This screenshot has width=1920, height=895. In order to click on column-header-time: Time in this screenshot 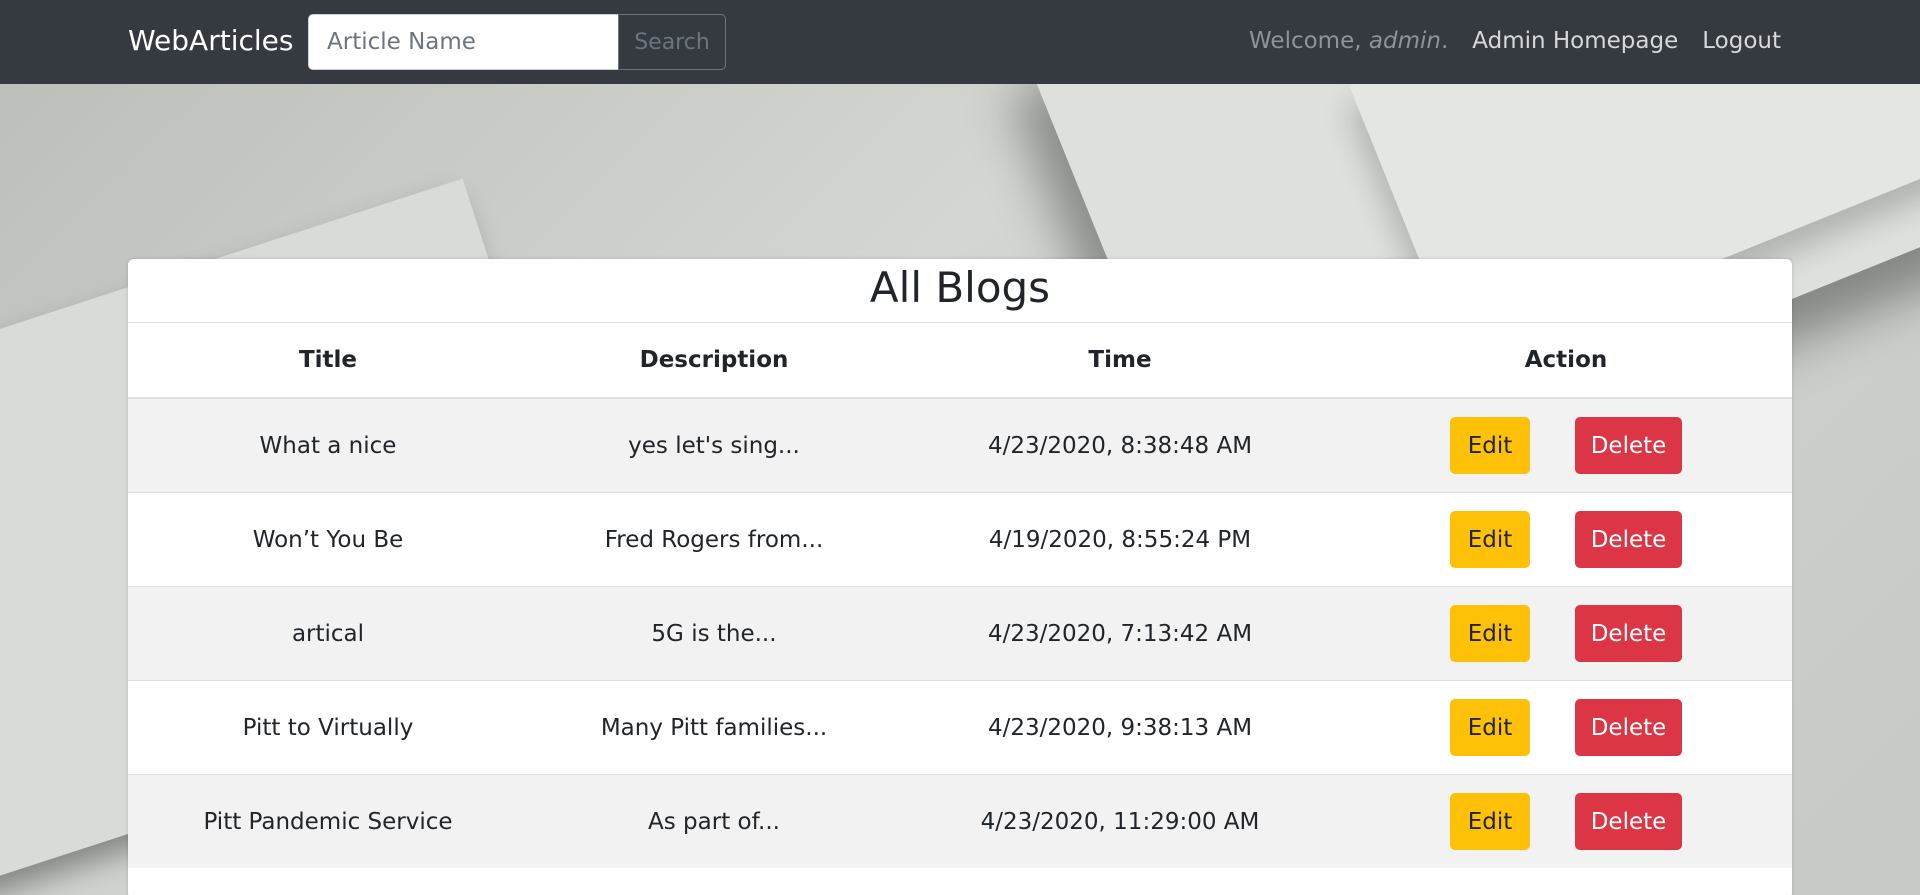, I will do `click(1120, 361)`.